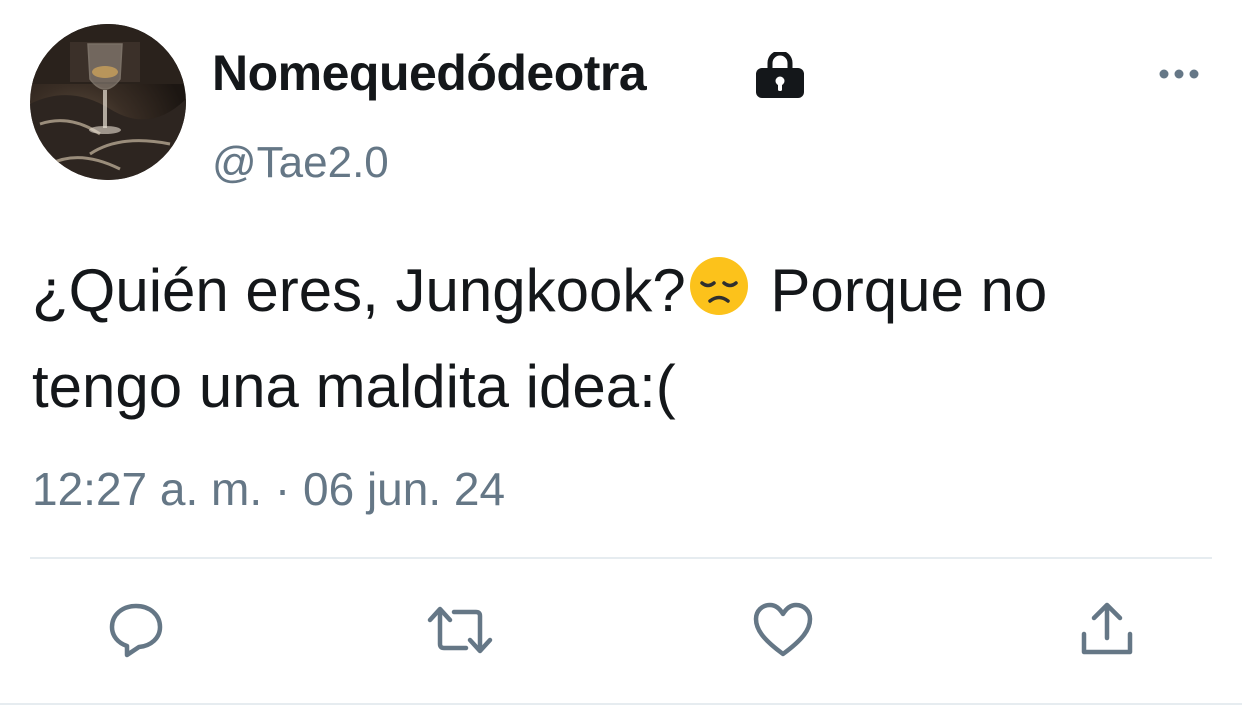  What do you see at coordinates (460, 630) in the screenshot?
I see `retweet-icon` at bounding box center [460, 630].